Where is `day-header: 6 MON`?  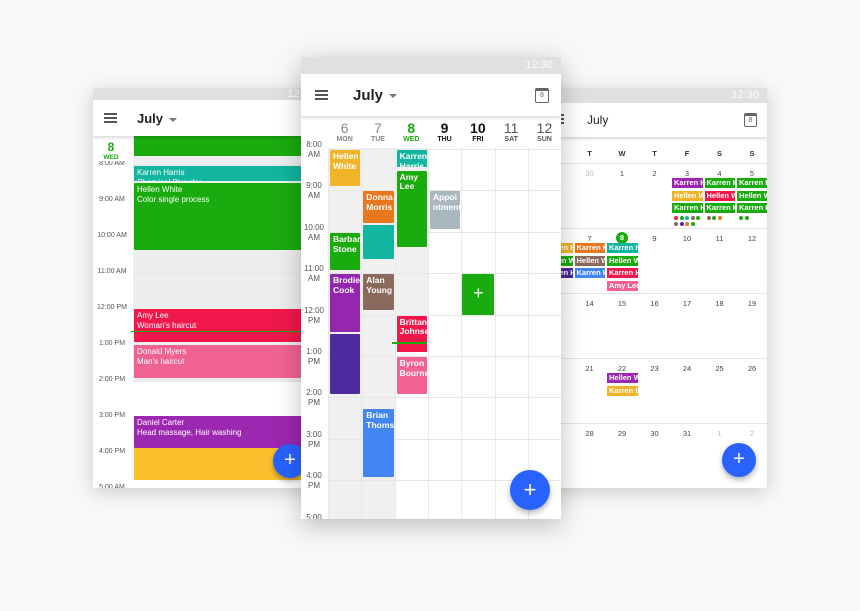 day-header: 6 MON is located at coordinates (344, 131).